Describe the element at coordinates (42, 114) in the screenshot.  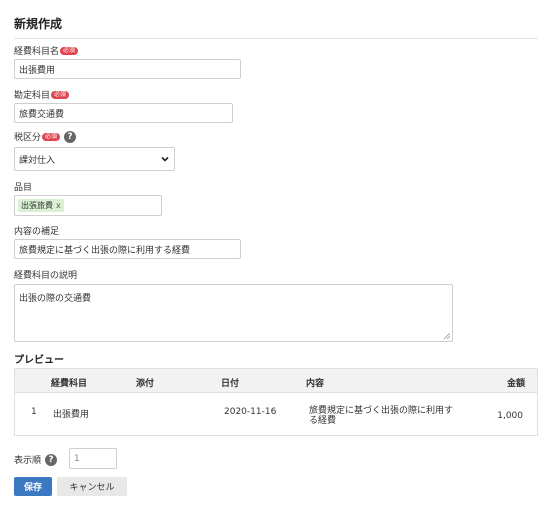
I see `account-value: 旅費交通費` at that location.